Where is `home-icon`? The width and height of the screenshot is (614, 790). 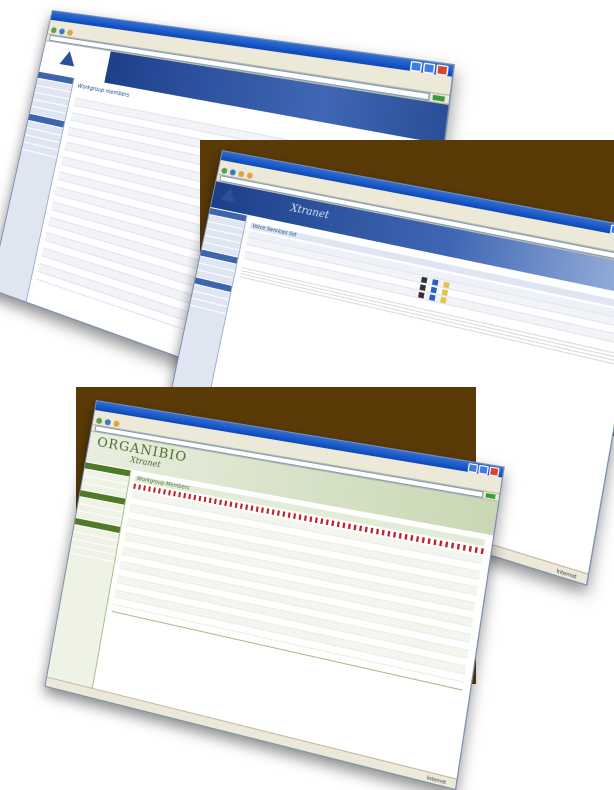 home-icon is located at coordinates (70, 32).